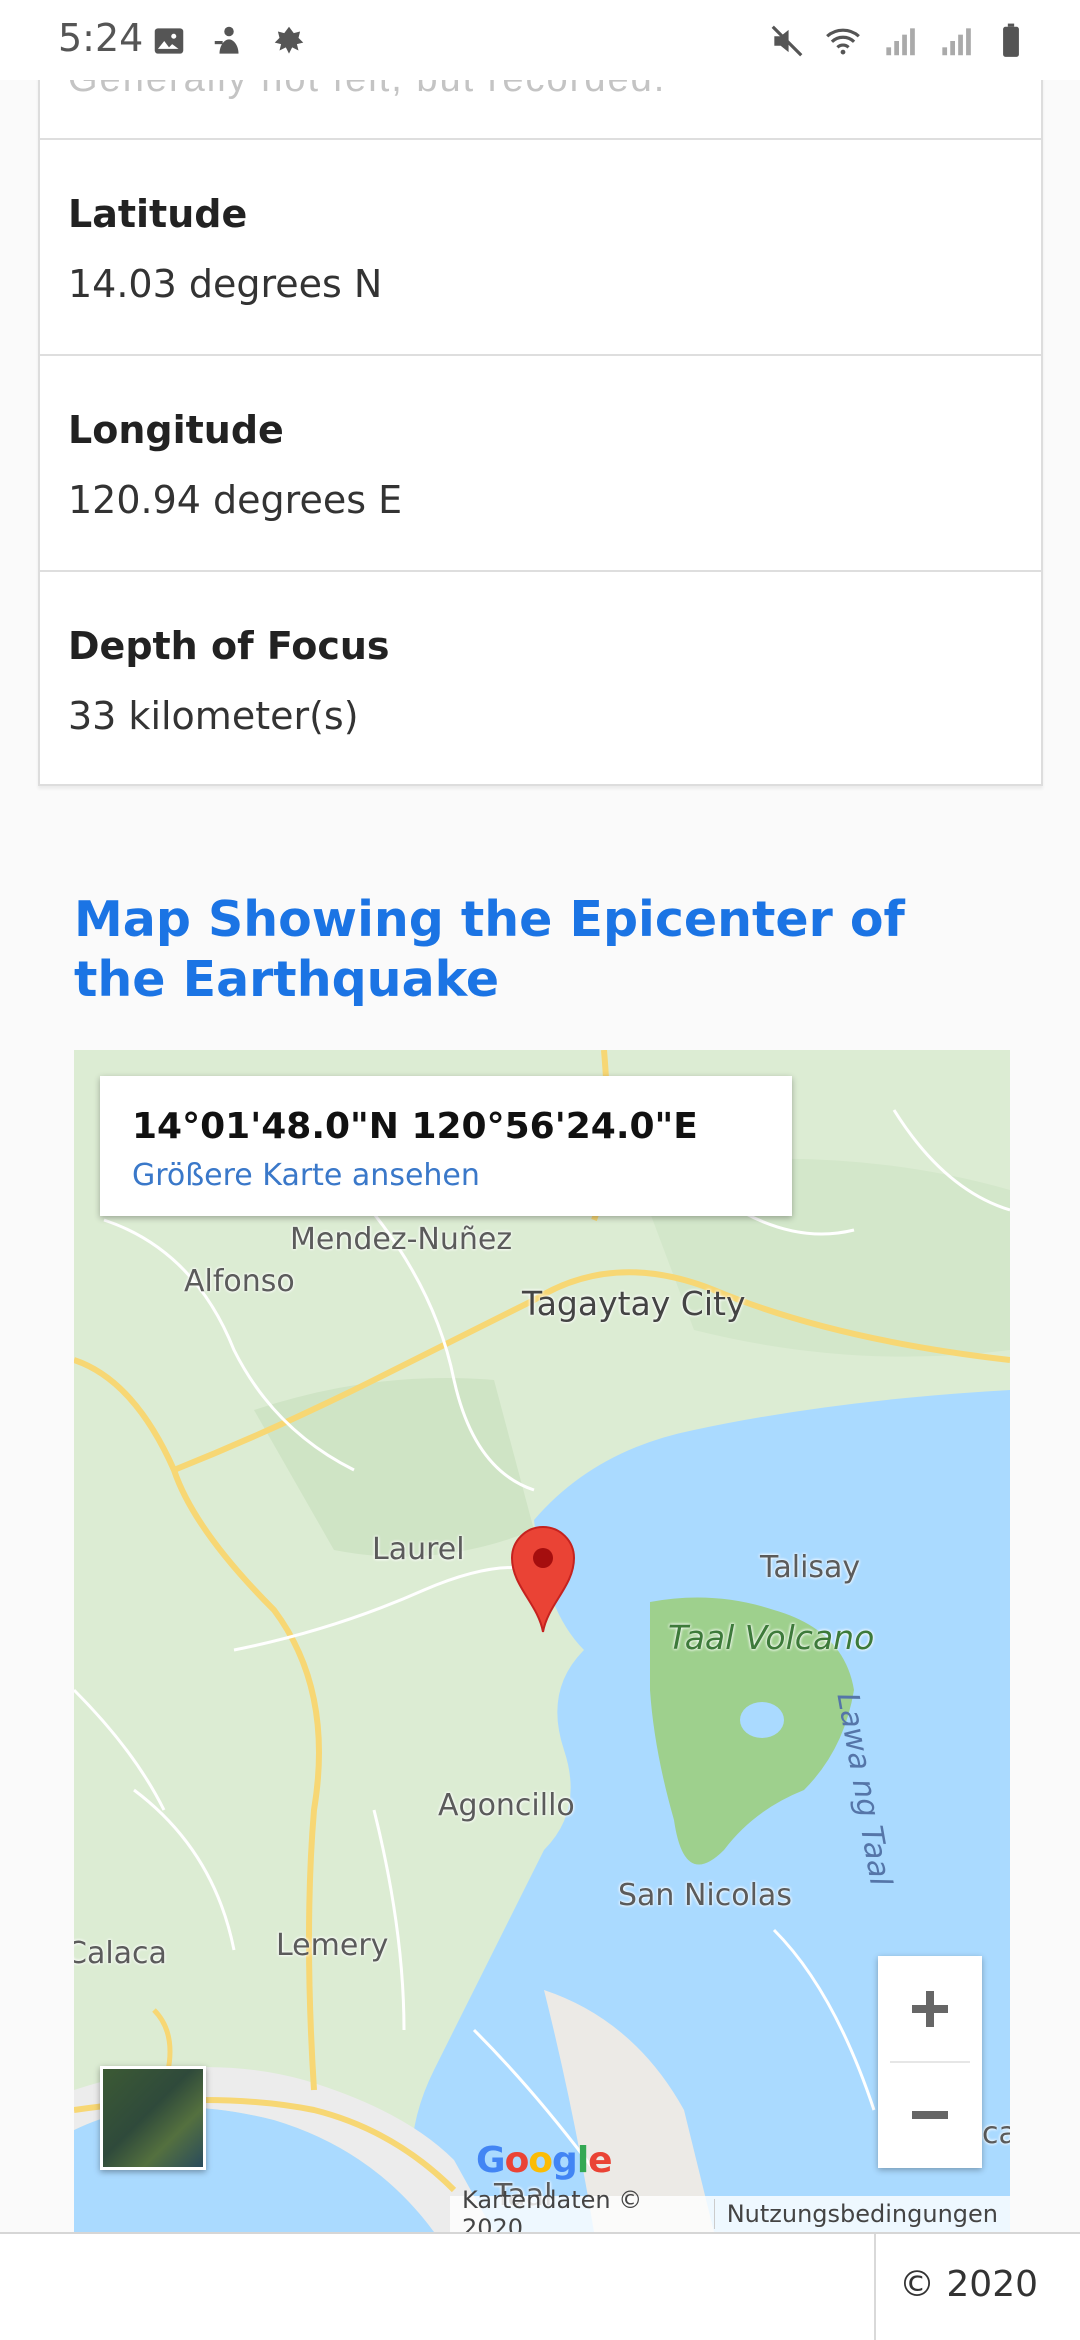 Image resolution: width=1080 pixels, height=2340 pixels. What do you see at coordinates (438, 2287) in the screenshot?
I see `footer-left-panel` at bounding box center [438, 2287].